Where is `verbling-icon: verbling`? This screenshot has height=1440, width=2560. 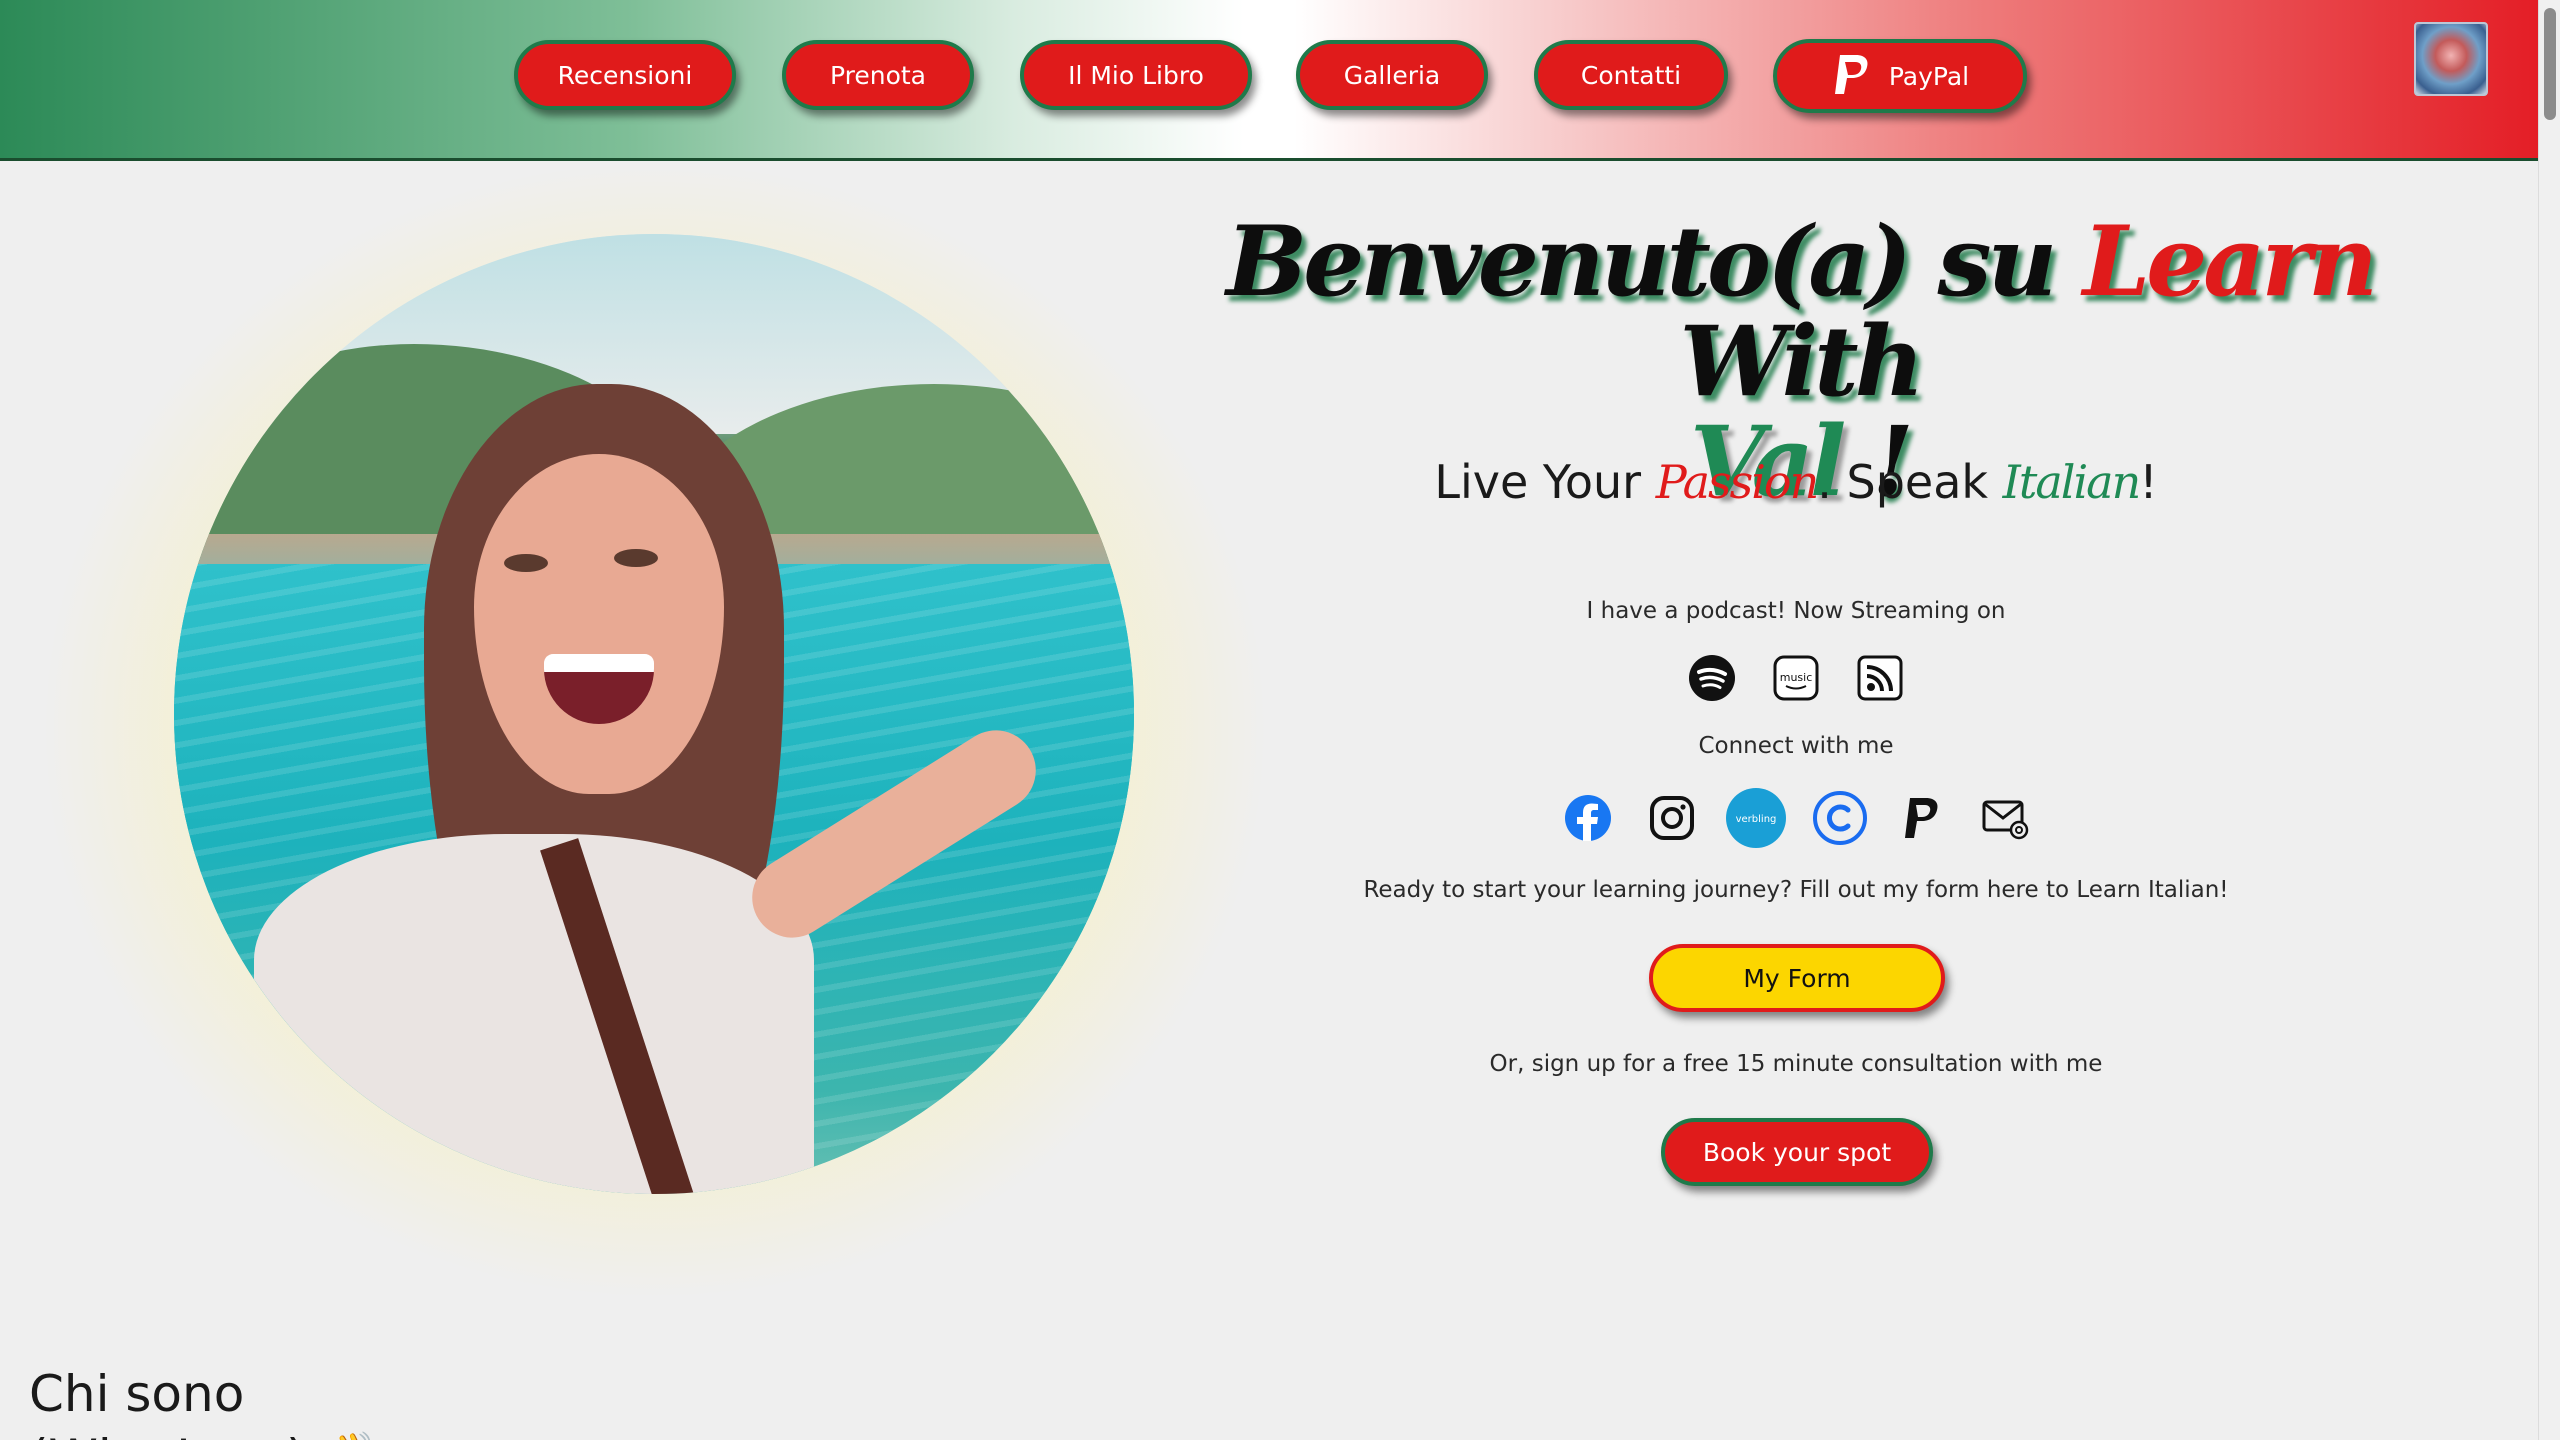 verbling-icon: verbling is located at coordinates (1756, 818).